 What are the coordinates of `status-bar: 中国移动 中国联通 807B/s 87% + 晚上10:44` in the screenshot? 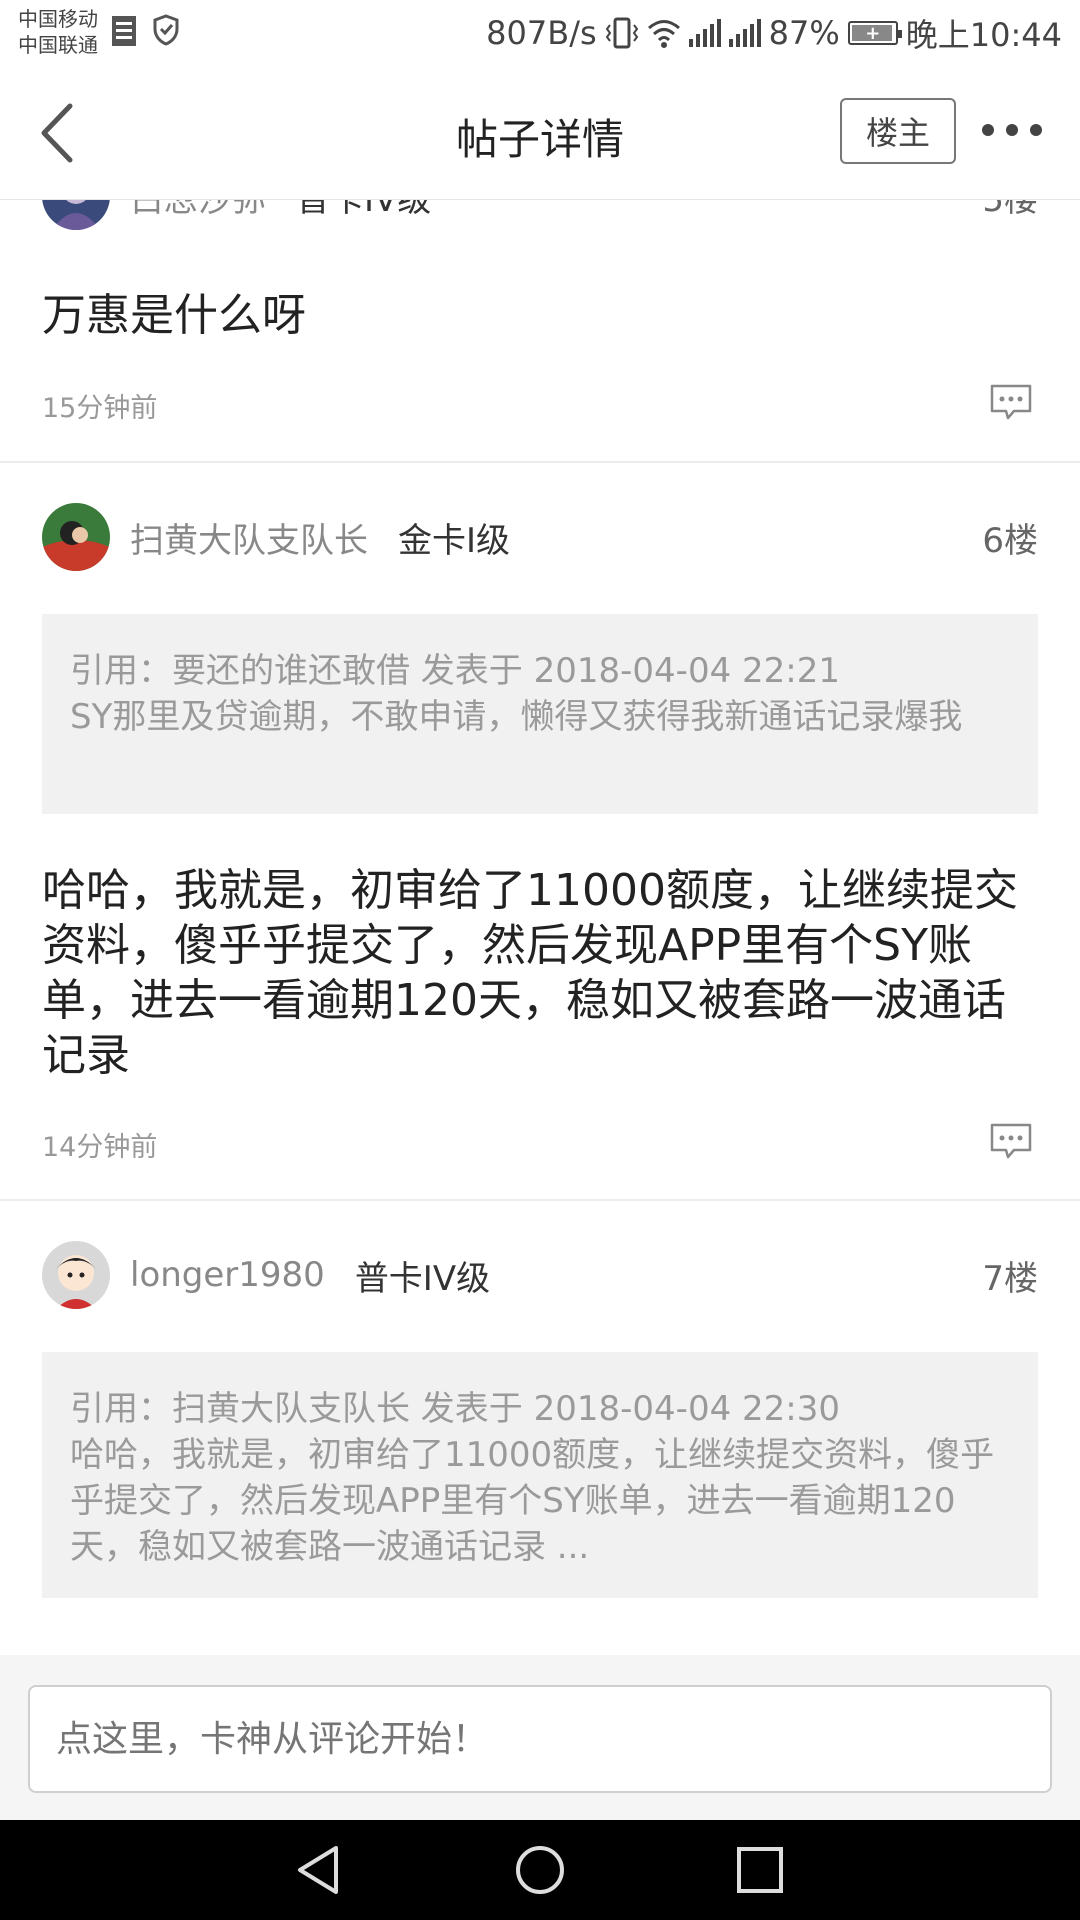 It's located at (540, 33).